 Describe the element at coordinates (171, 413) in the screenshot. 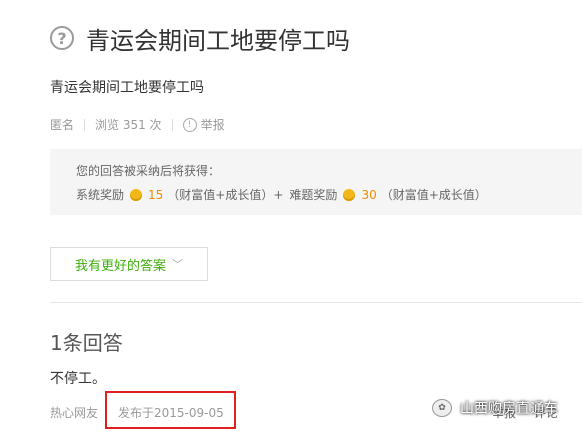

I see `answer-date: 发布于2015-09-05` at that location.